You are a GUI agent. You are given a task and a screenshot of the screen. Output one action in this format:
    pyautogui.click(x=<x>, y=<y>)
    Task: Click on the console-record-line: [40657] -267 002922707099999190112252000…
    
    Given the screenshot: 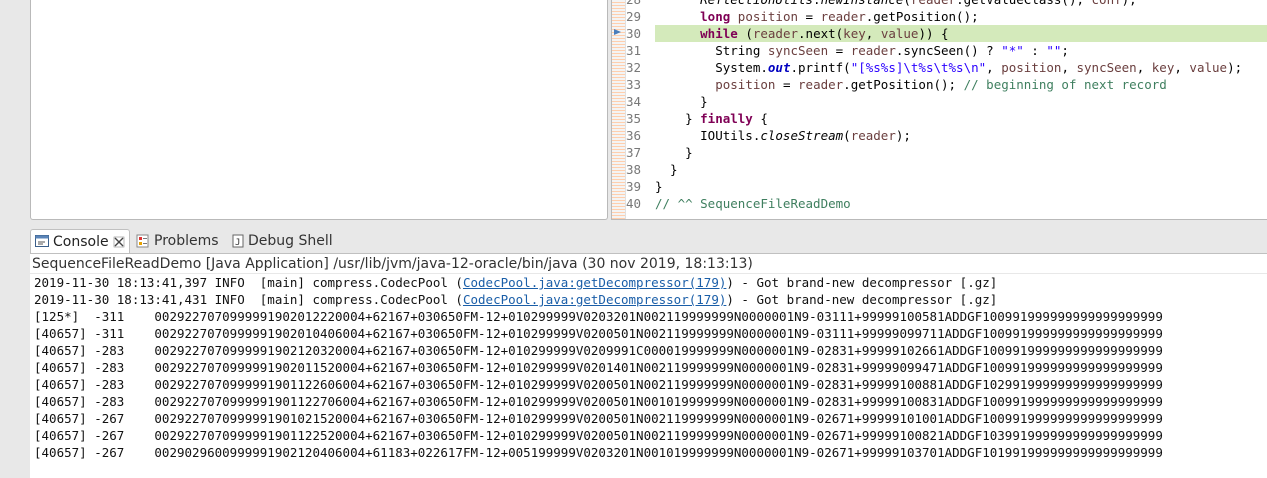 What is the action you would take?
    pyautogui.click(x=598, y=435)
    